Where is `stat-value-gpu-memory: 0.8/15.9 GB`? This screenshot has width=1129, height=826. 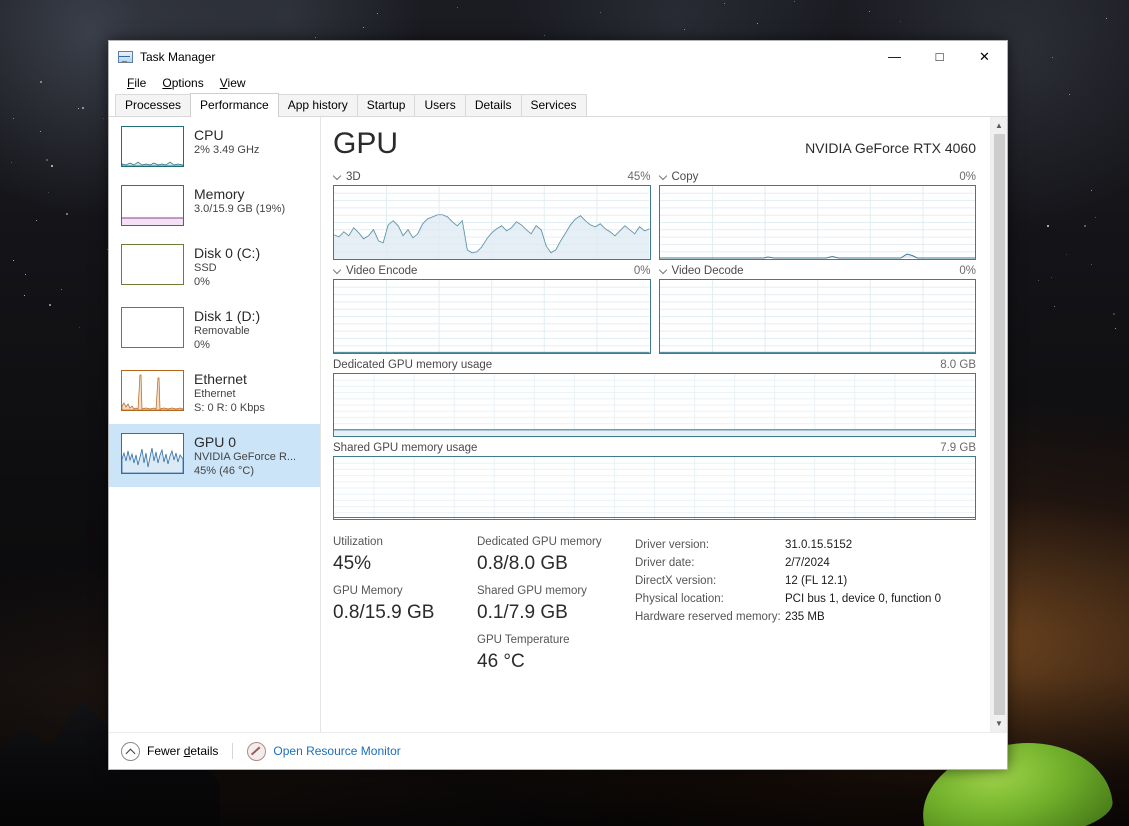
stat-value-gpu-memory: 0.8/15.9 GB is located at coordinates (384, 612).